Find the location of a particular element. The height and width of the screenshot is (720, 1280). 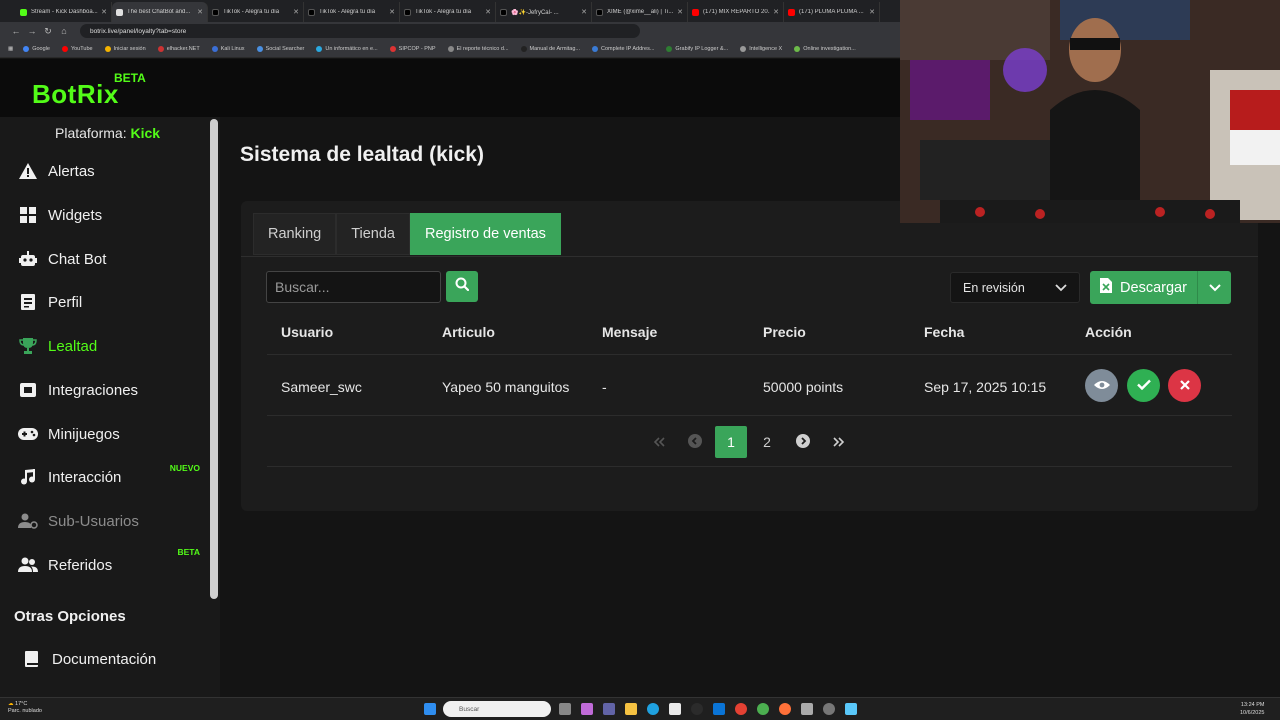

pagination-prev is located at coordinates (695, 442).